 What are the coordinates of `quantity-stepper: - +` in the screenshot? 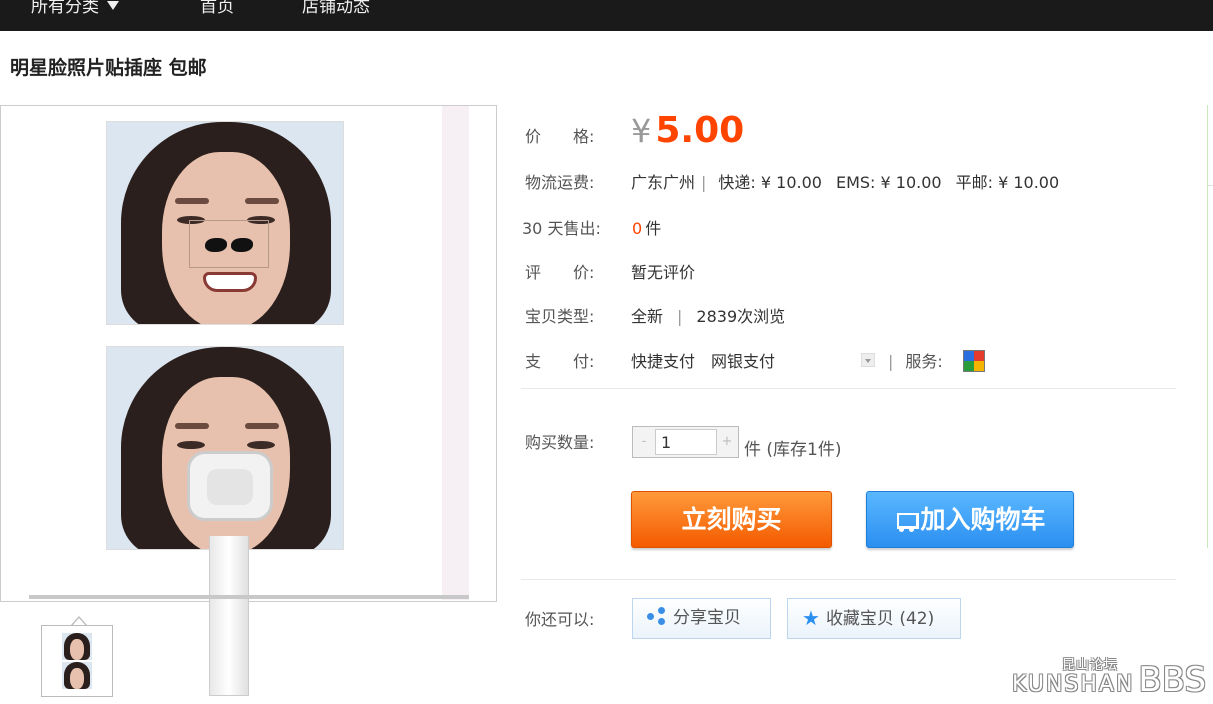 It's located at (685, 442).